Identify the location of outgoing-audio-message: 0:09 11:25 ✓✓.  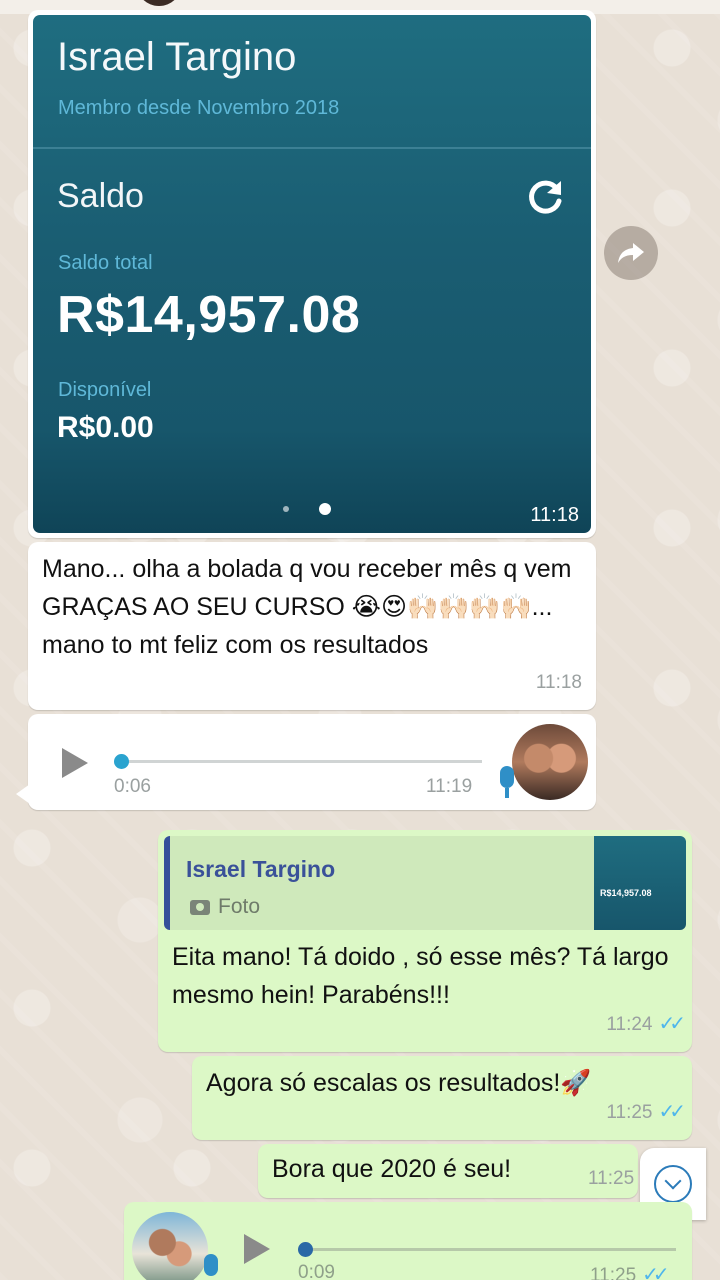
(408, 1241).